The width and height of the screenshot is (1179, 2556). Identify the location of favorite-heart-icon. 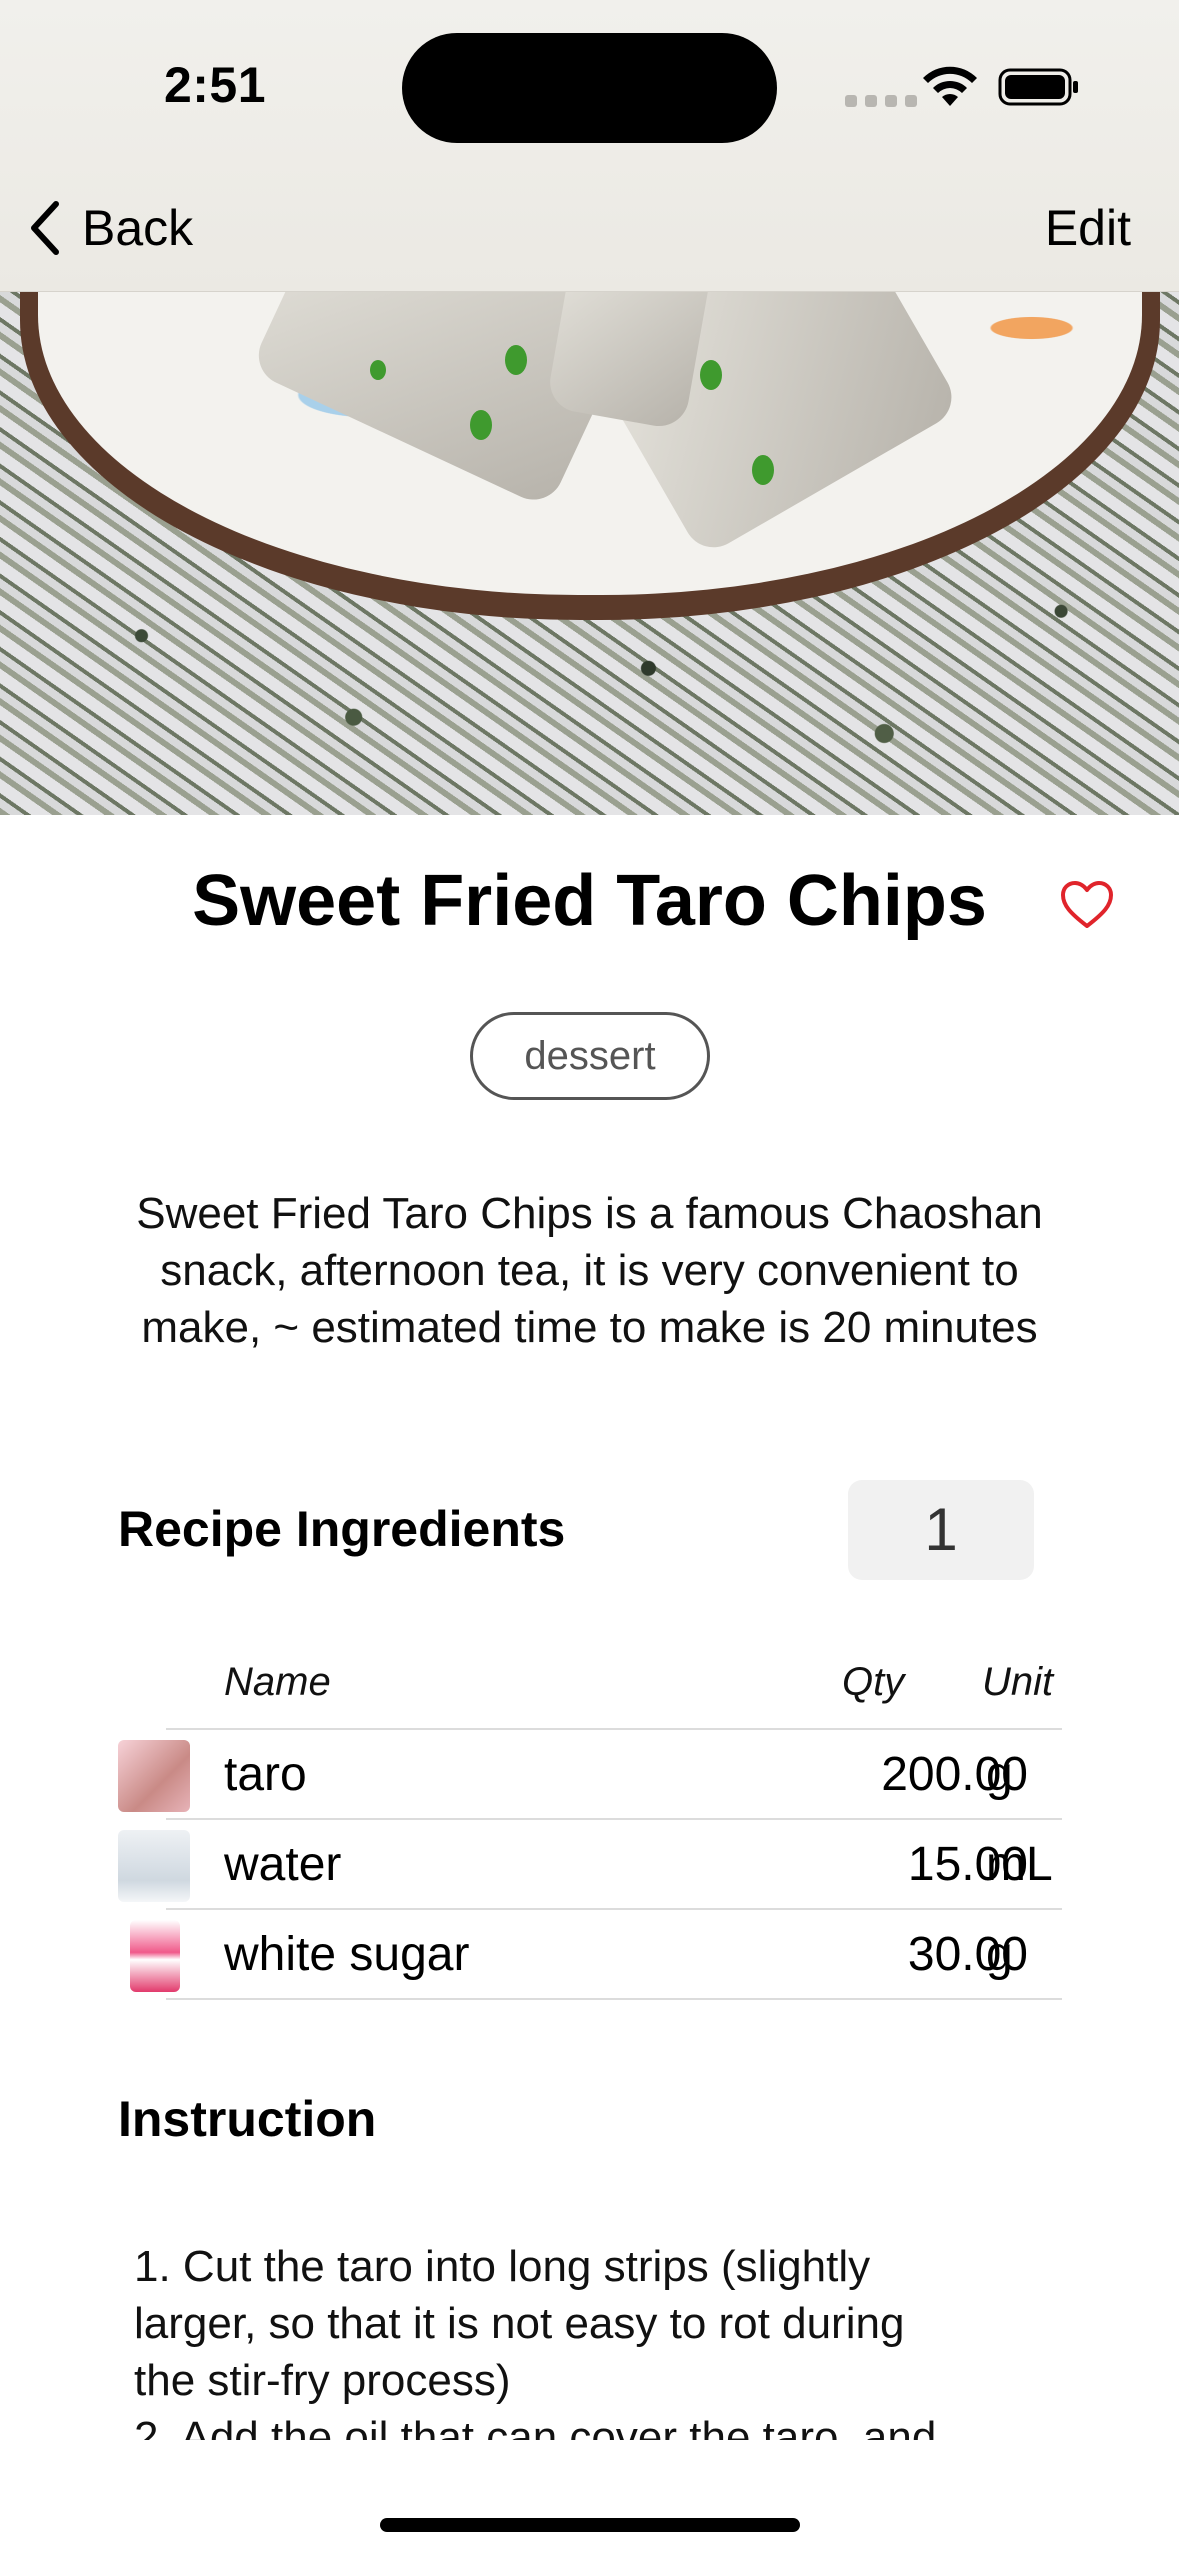
(1087, 905).